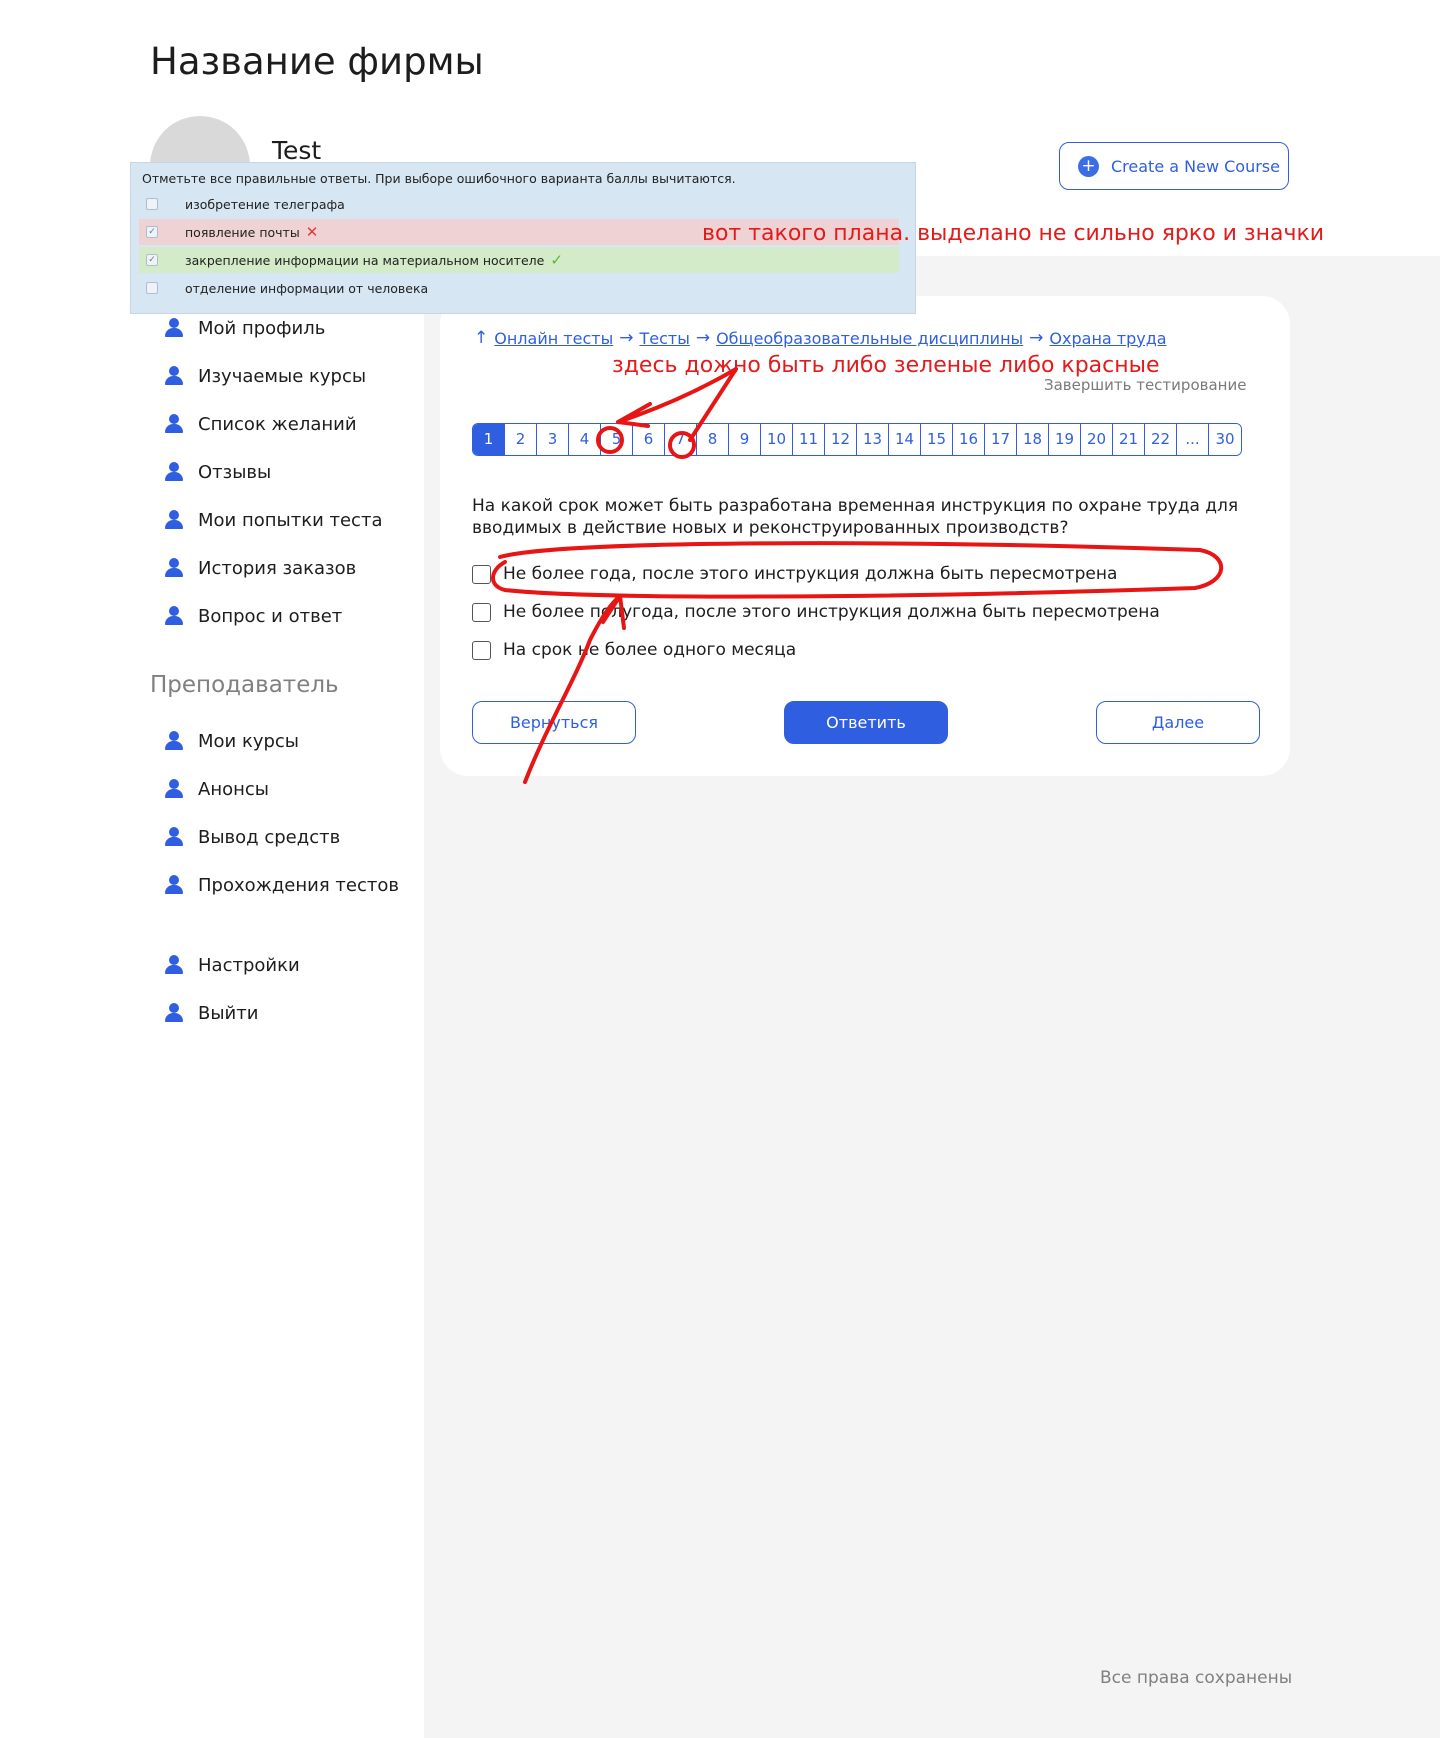 The height and width of the screenshot is (1738, 1440). What do you see at coordinates (866, 722) in the screenshot?
I see `answer-button: Ответить` at bounding box center [866, 722].